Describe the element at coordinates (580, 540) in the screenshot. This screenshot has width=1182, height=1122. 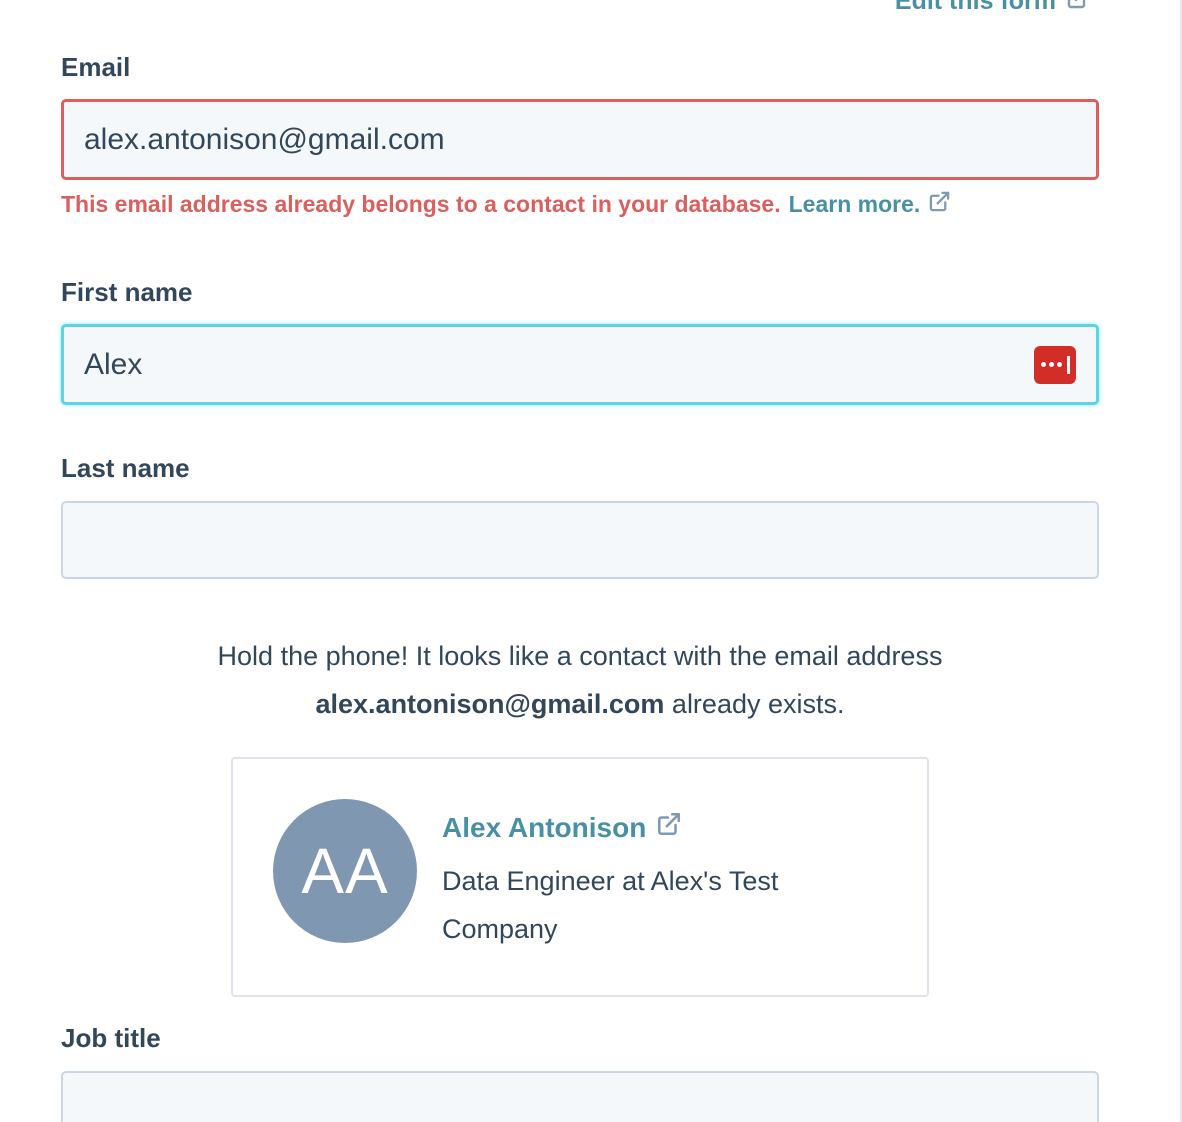
I see `last-name-field` at that location.